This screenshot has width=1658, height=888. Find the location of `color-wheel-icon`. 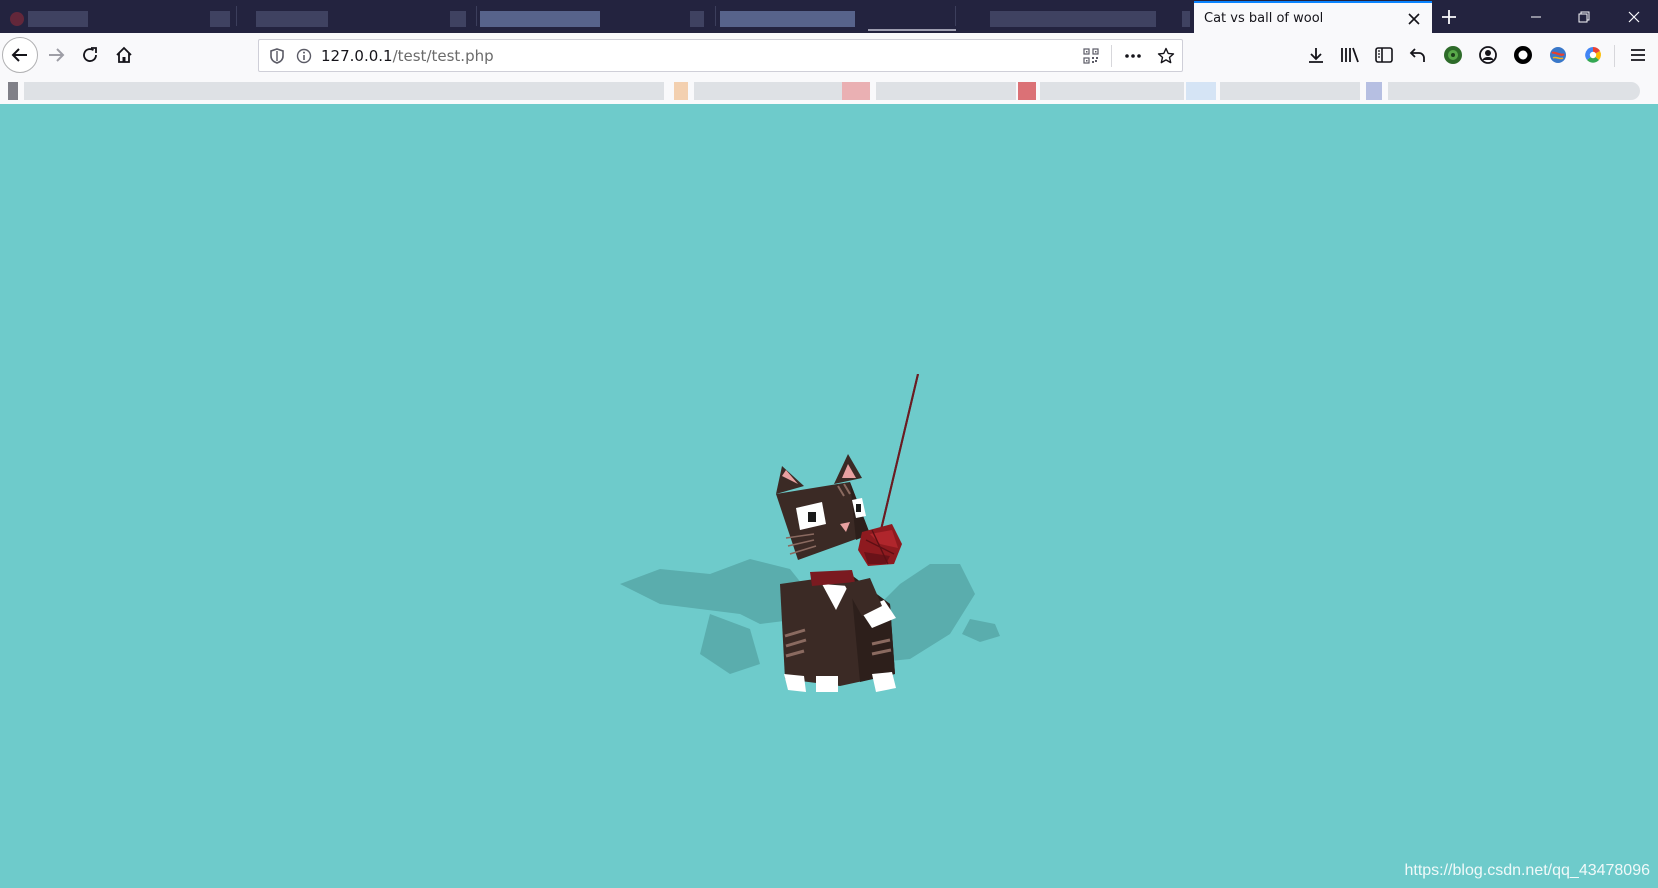

color-wheel-icon is located at coordinates (1593, 55).